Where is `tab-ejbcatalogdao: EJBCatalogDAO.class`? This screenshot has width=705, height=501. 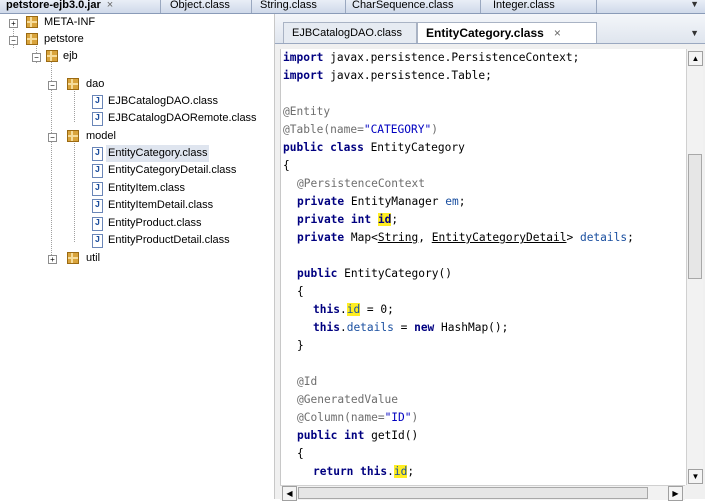
tab-ejbcatalogdao: EJBCatalogDAO.class is located at coordinates (350, 32).